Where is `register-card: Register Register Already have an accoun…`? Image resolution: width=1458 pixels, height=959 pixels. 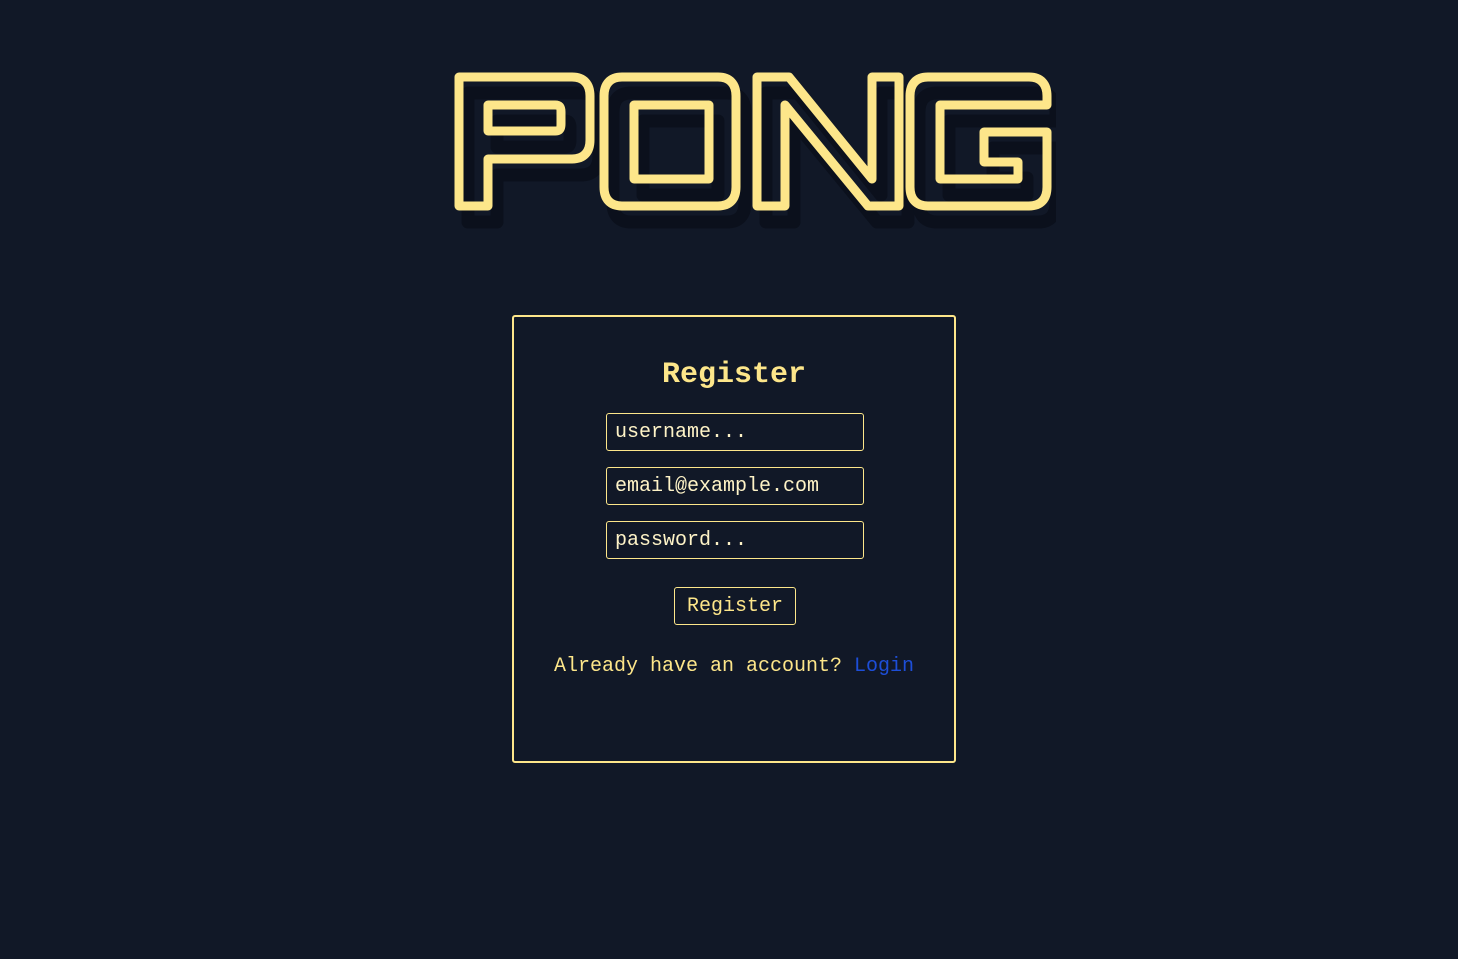
register-card: Register Register Already have an accoun… is located at coordinates (734, 539).